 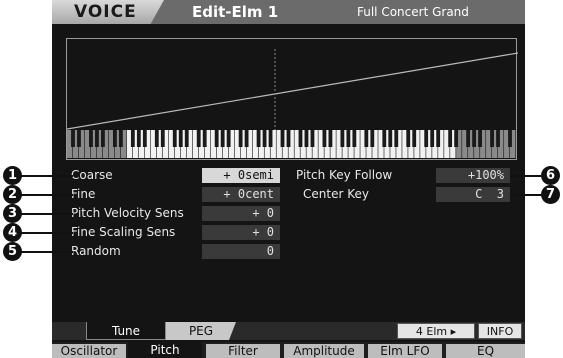 I want to click on callout-6: 6, so click(x=550, y=175).